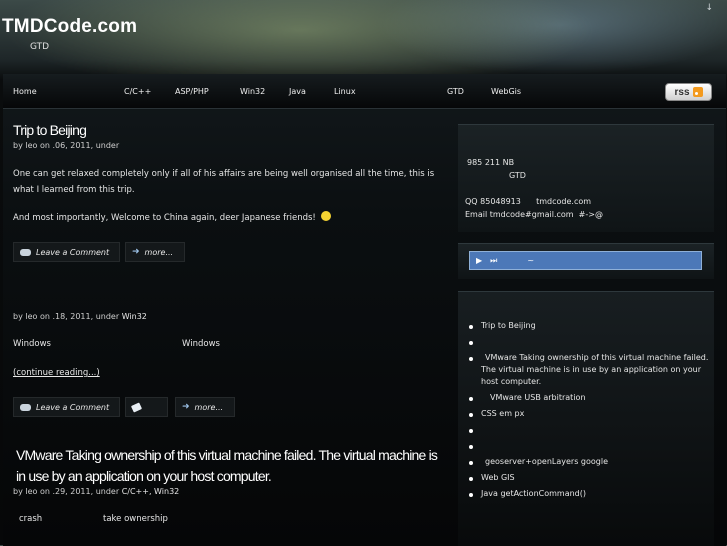 Image resolution: width=727 pixels, height=546 pixels. What do you see at coordinates (137, 91) in the screenshot?
I see `nav-c-cpp: C/C++` at bounding box center [137, 91].